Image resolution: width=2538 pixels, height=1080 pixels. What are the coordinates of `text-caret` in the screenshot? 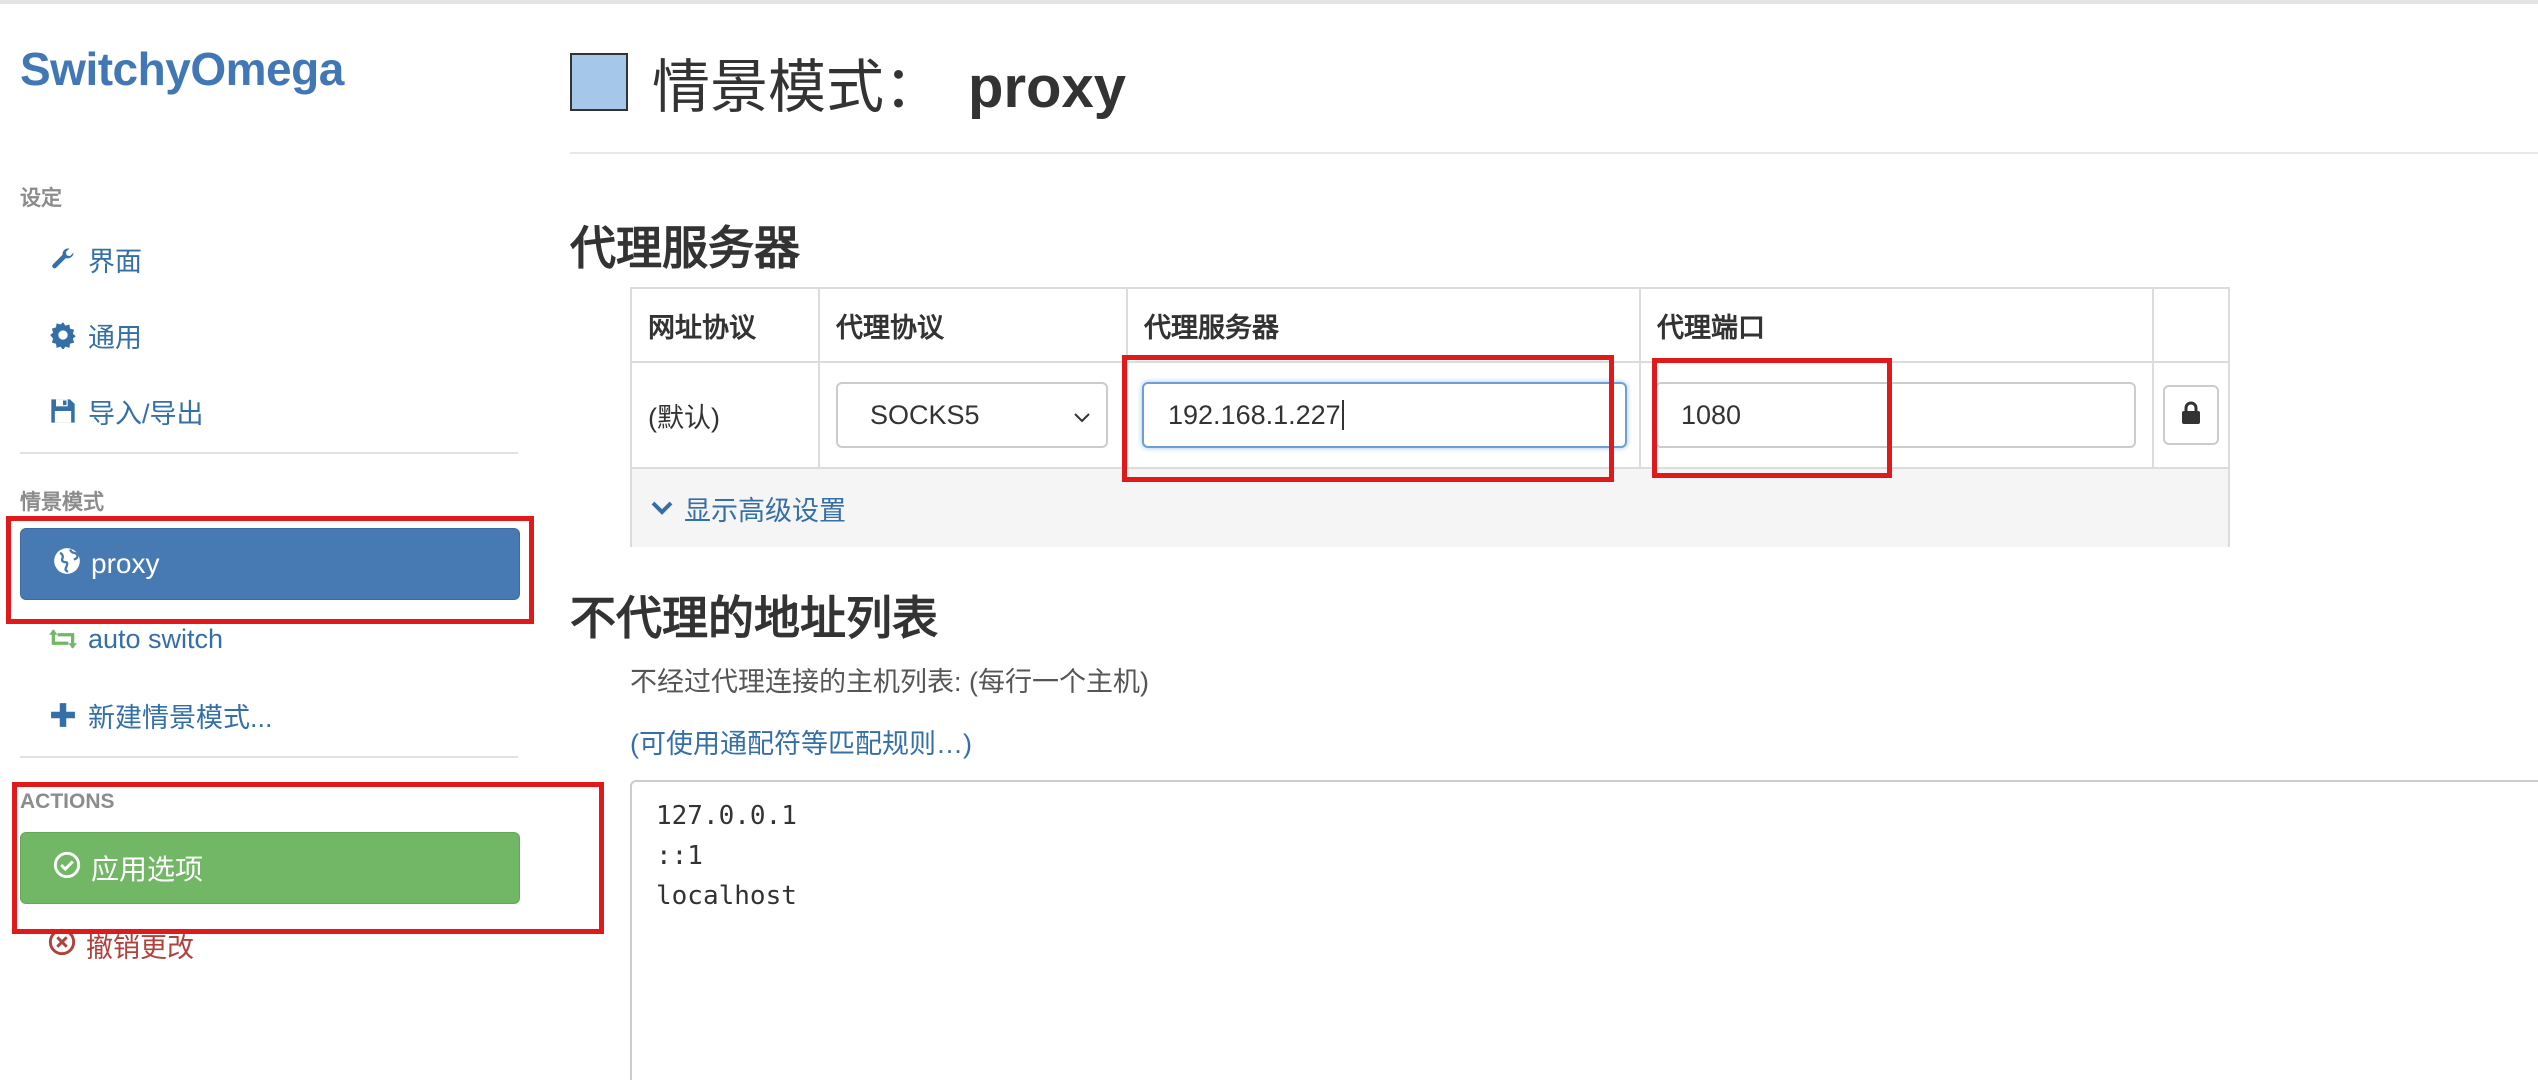 It's located at (1342, 415).